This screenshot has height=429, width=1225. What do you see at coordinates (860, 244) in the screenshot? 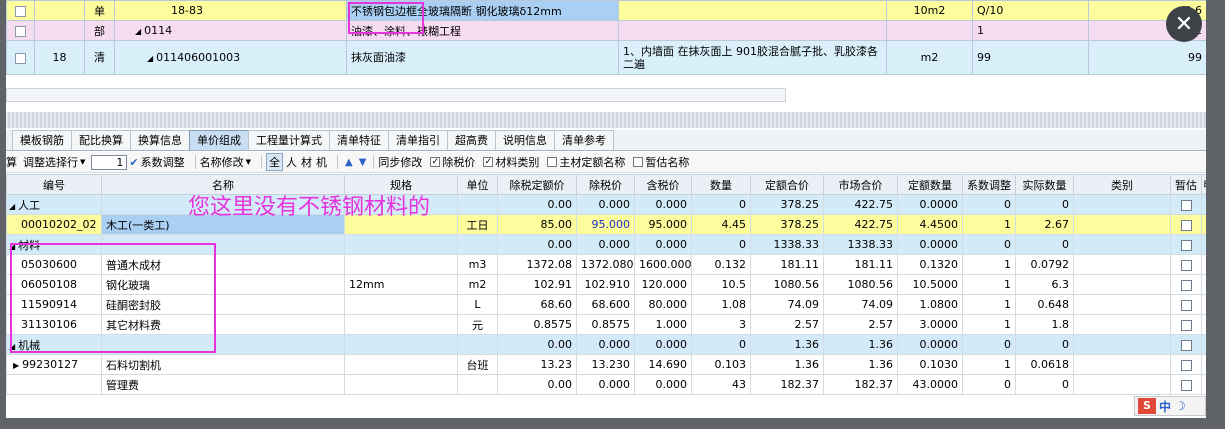
I see `cell-sum2: 1338.33` at bounding box center [860, 244].